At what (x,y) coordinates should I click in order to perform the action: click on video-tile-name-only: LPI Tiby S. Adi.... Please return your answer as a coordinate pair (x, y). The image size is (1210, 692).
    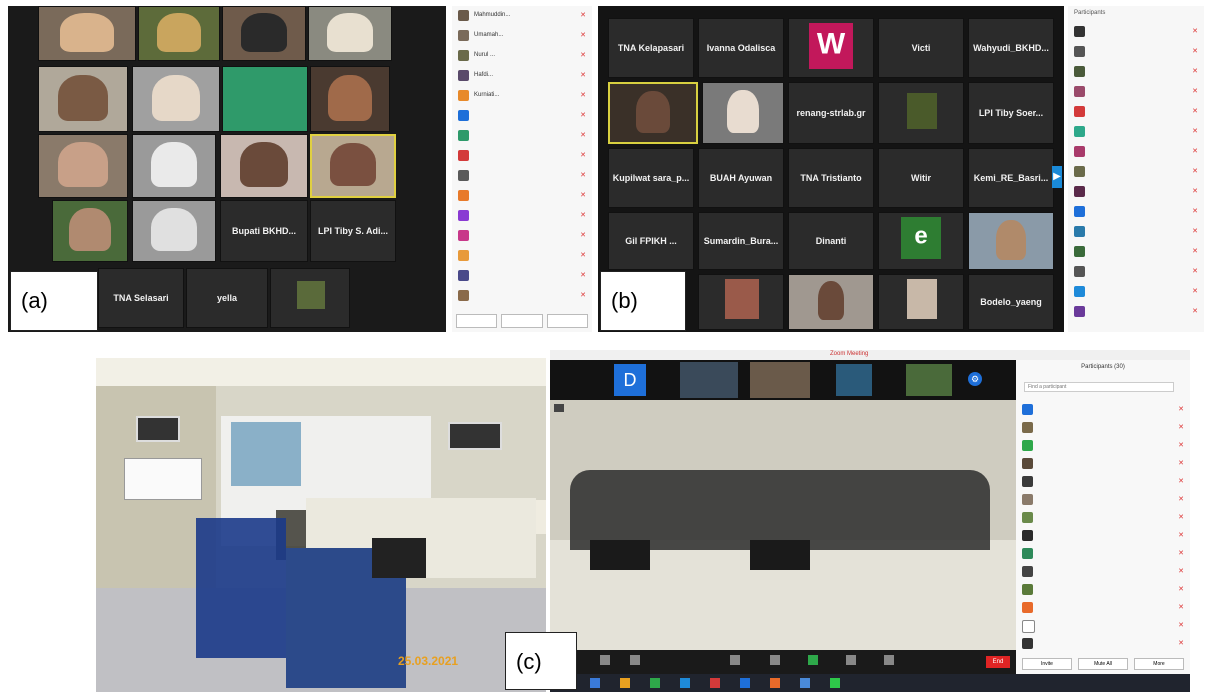
    Looking at the image, I should click on (353, 231).